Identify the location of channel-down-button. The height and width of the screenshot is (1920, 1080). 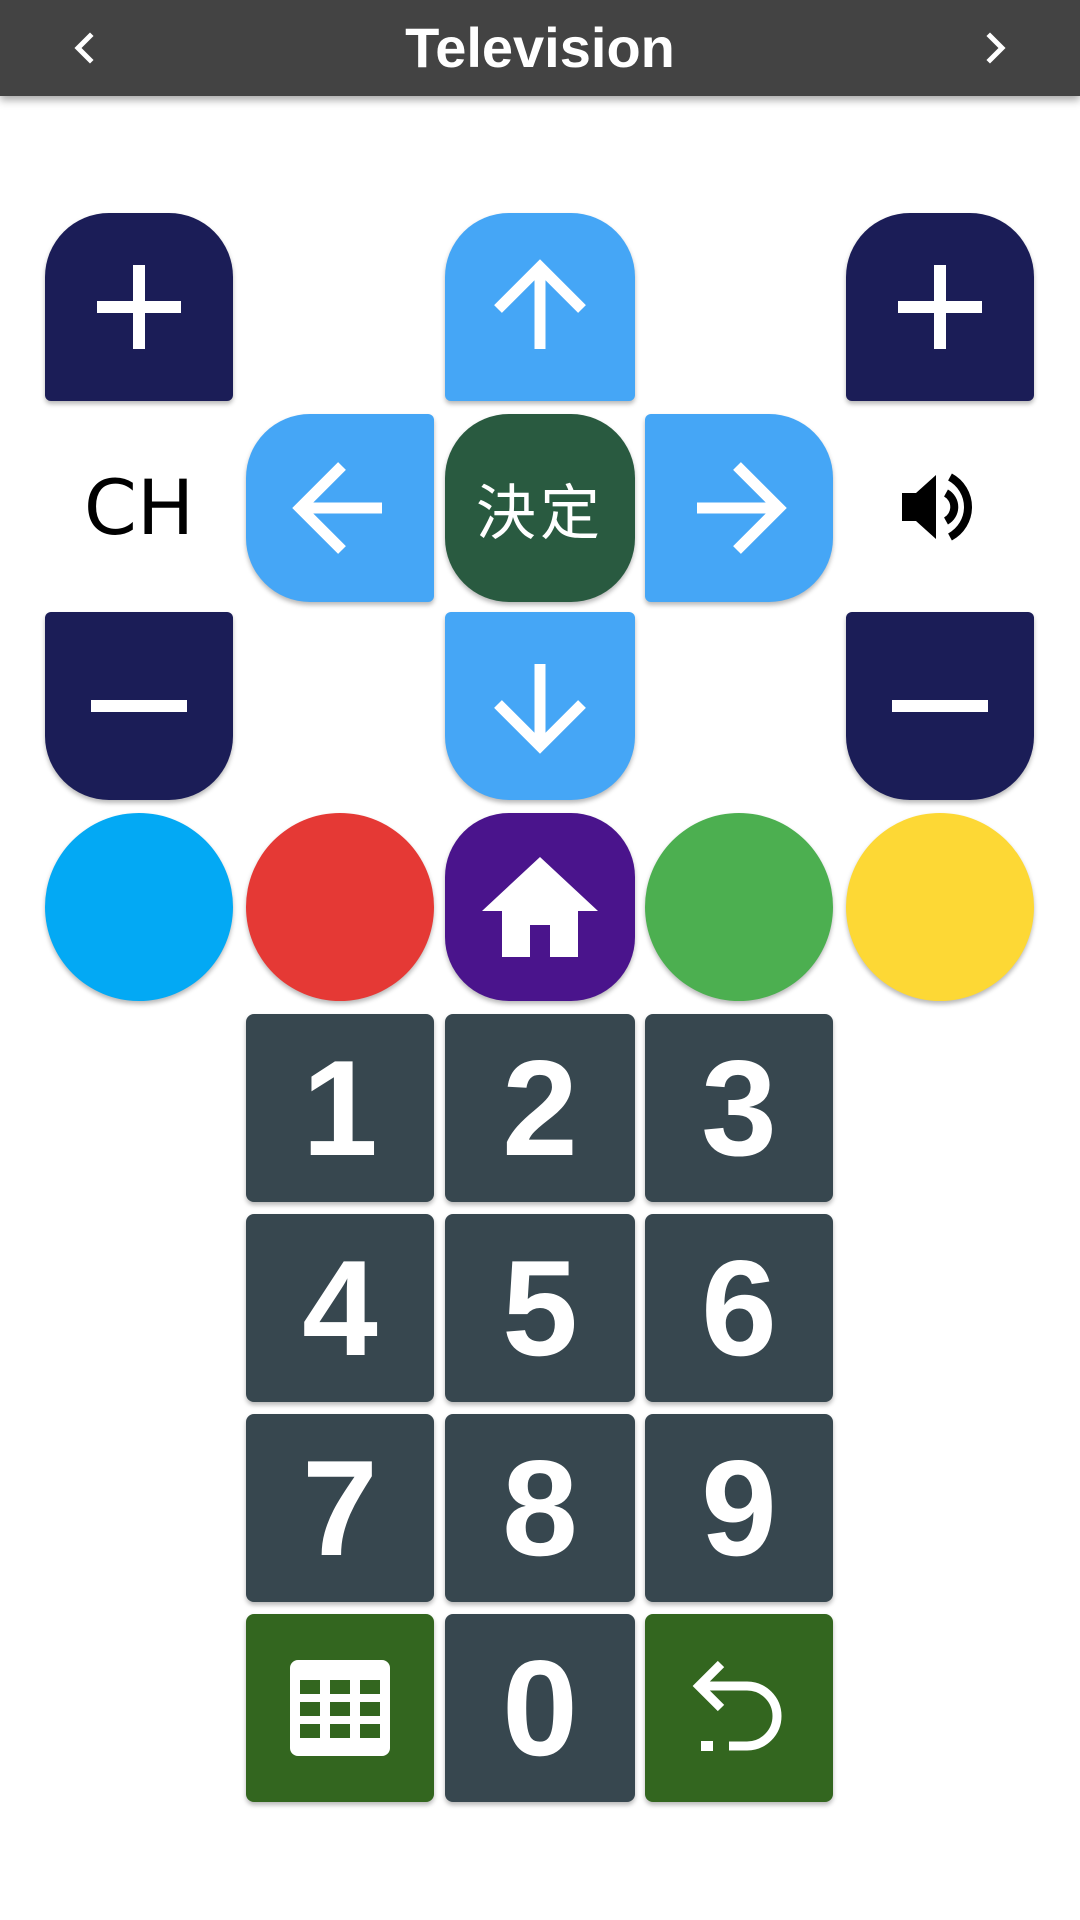
(139, 706).